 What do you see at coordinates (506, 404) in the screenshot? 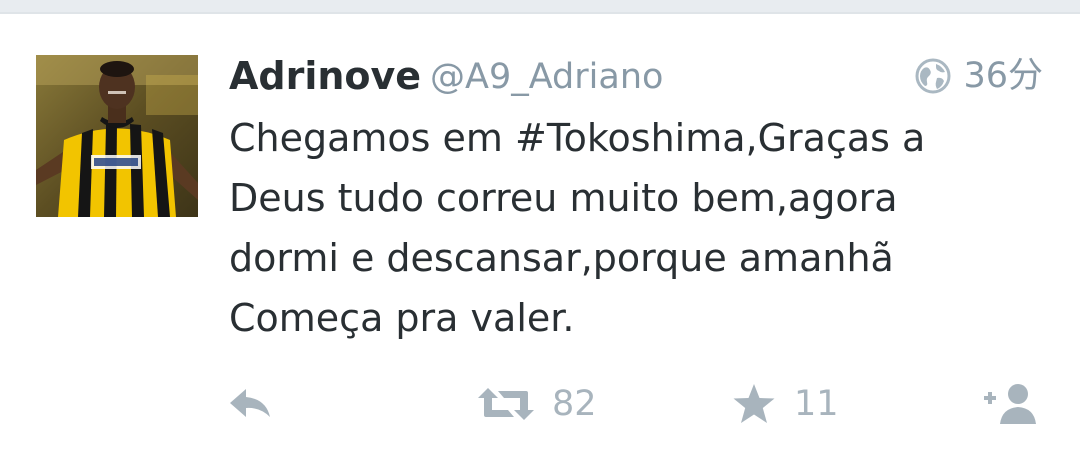
I see `retweet-icon` at bounding box center [506, 404].